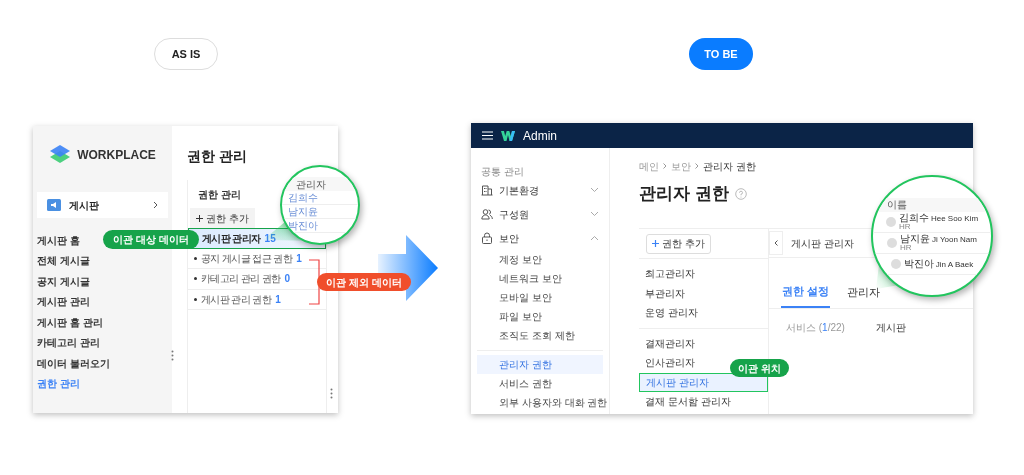 This screenshot has width=1024, height=475. Describe the element at coordinates (73, 363) in the screenshot. I see `menu-item: 데이터 불러오기` at that location.